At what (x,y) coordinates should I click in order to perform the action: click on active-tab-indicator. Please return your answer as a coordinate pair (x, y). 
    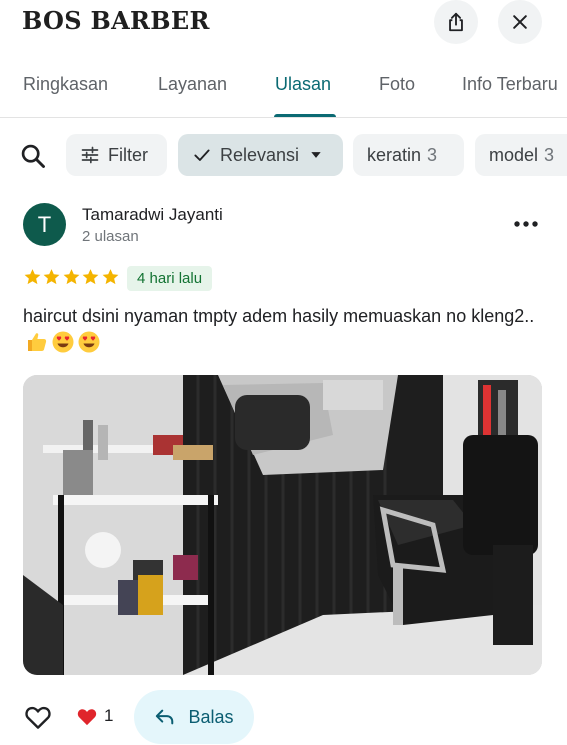
    Looking at the image, I should click on (305, 115).